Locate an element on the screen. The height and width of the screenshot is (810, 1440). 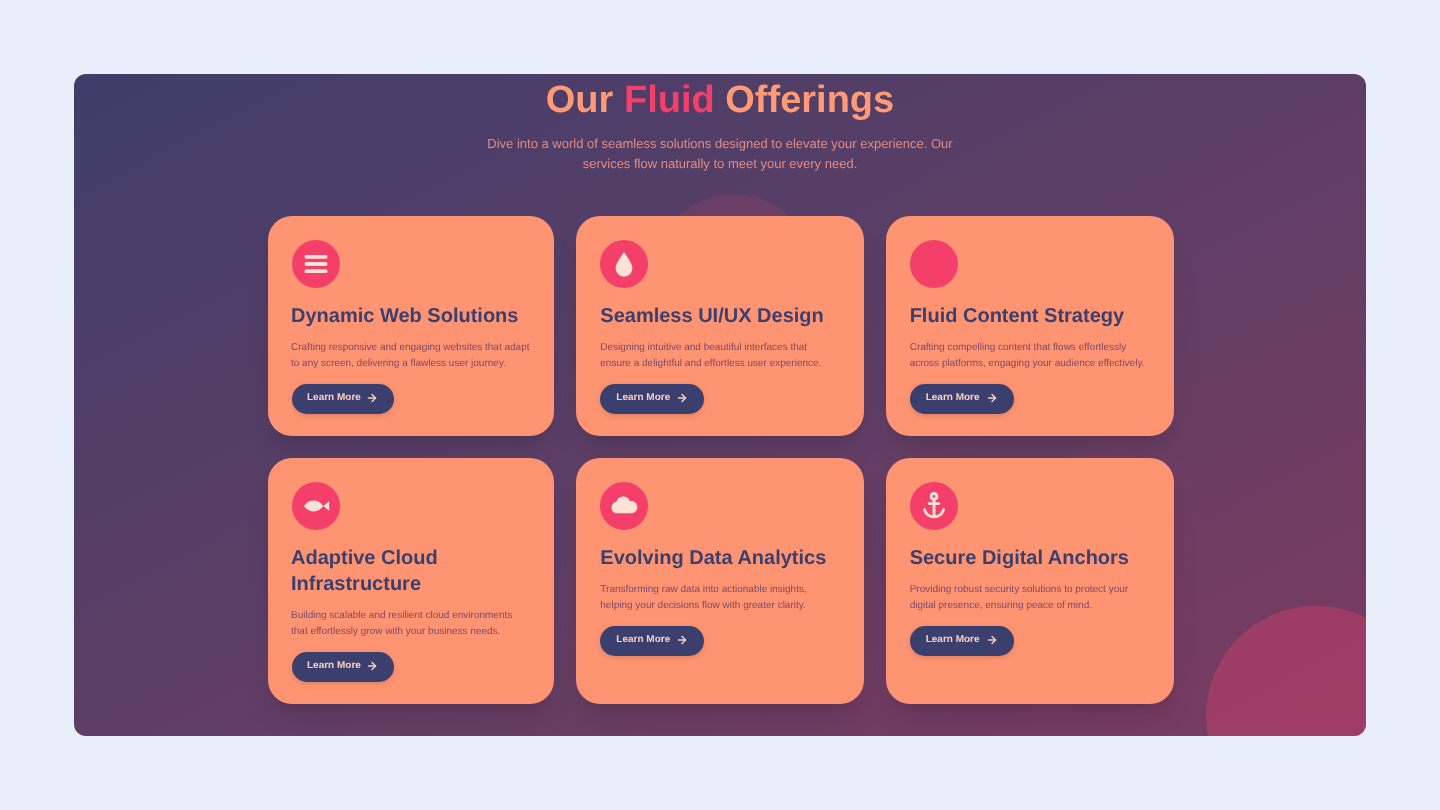
cloud-icon is located at coordinates (624, 505).